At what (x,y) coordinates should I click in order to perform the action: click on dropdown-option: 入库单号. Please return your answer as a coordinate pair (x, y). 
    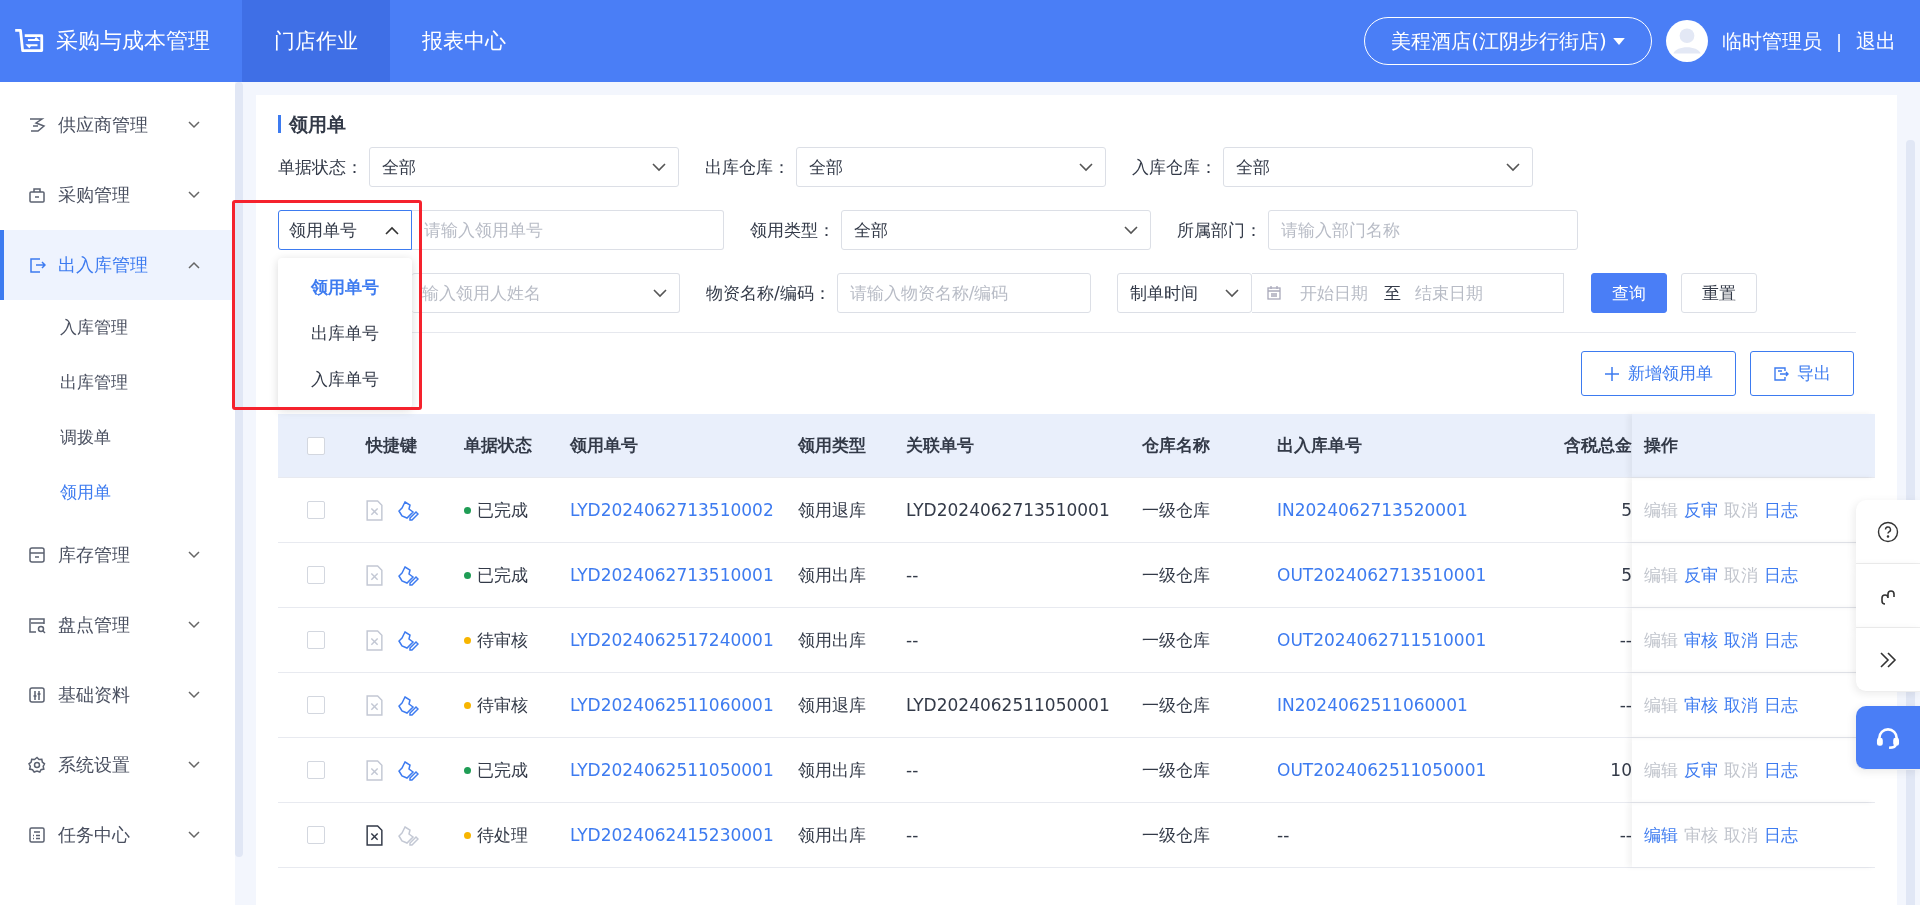
    Looking at the image, I should click on (345, 379).